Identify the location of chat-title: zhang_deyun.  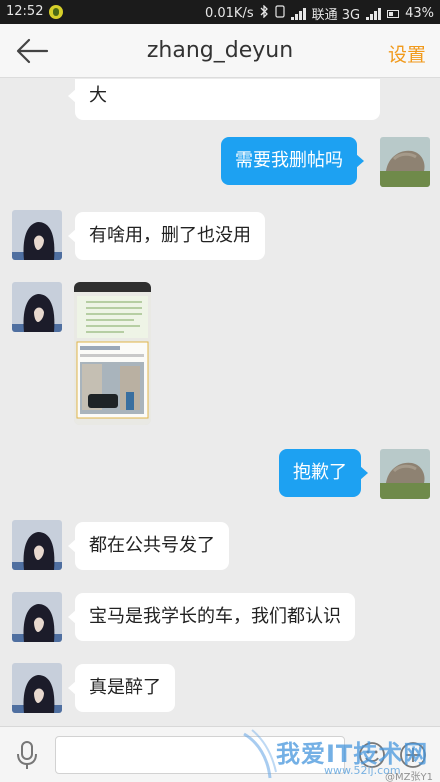
(220, 50).